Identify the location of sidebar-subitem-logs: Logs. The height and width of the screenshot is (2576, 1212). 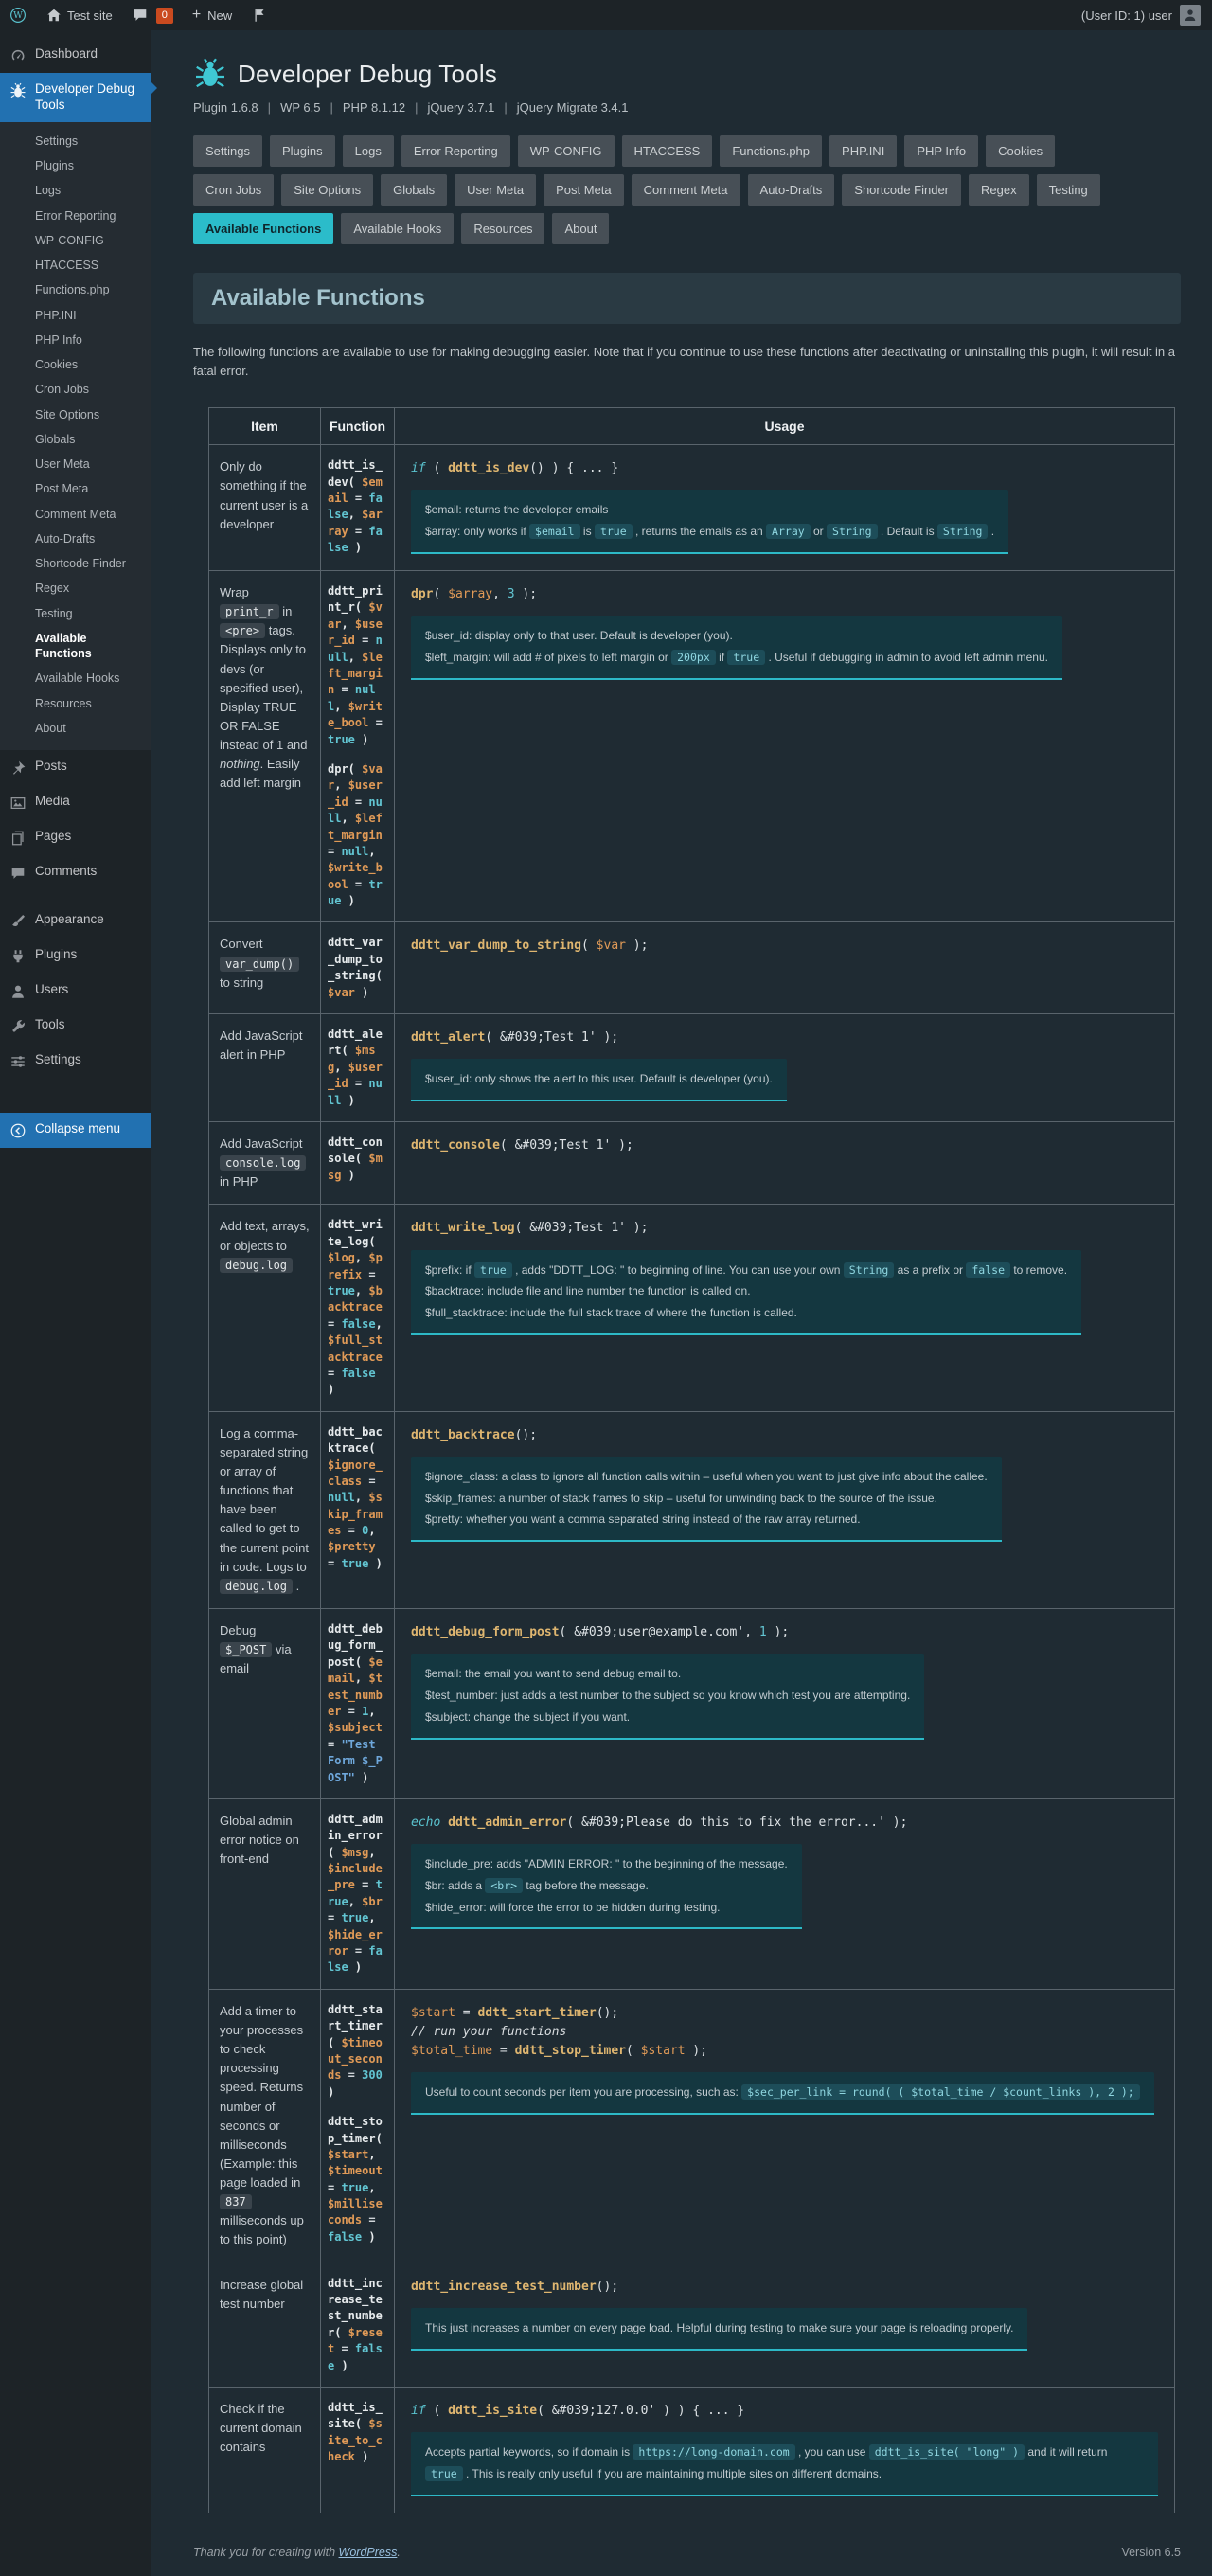
(76, 190).